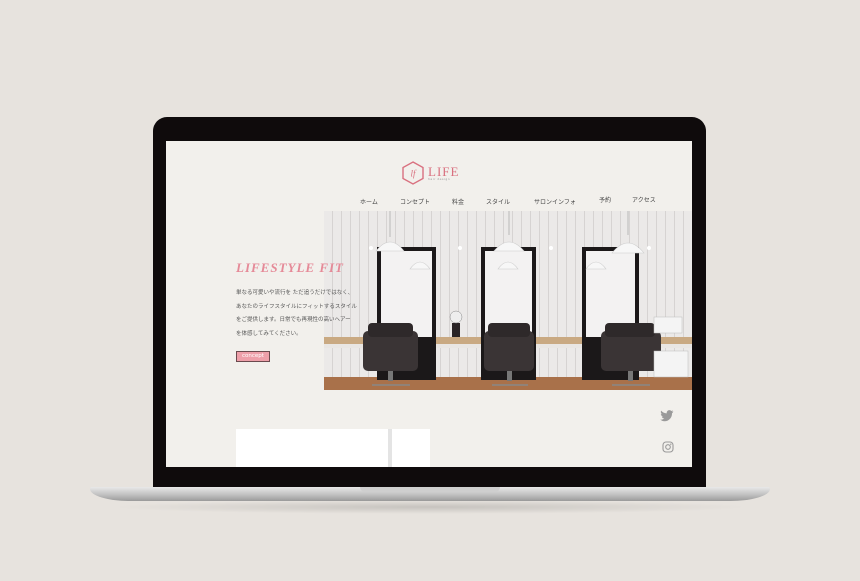 The image size is (860, 581). Describe the element at coordinates (296, 306) in the screenshot. I see `hero-line-2: あなたのライフスタイルにフィットするスタイル` at that location.